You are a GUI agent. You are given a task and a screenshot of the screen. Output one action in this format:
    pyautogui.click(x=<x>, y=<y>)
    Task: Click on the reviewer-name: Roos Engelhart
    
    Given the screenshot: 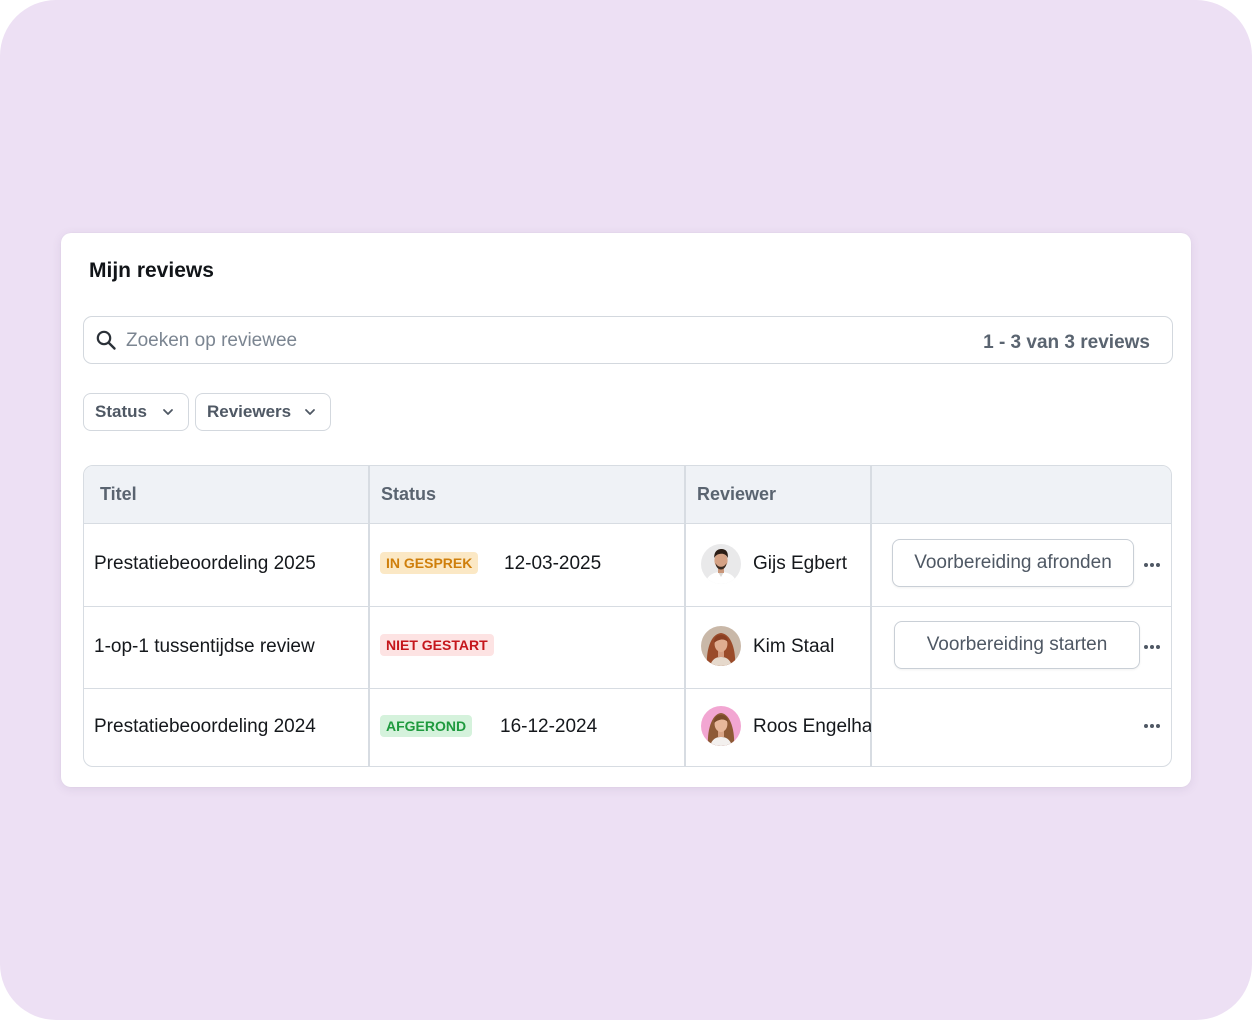 What is the action you would take?
    pyautogui.click(x=812, y=726)
    